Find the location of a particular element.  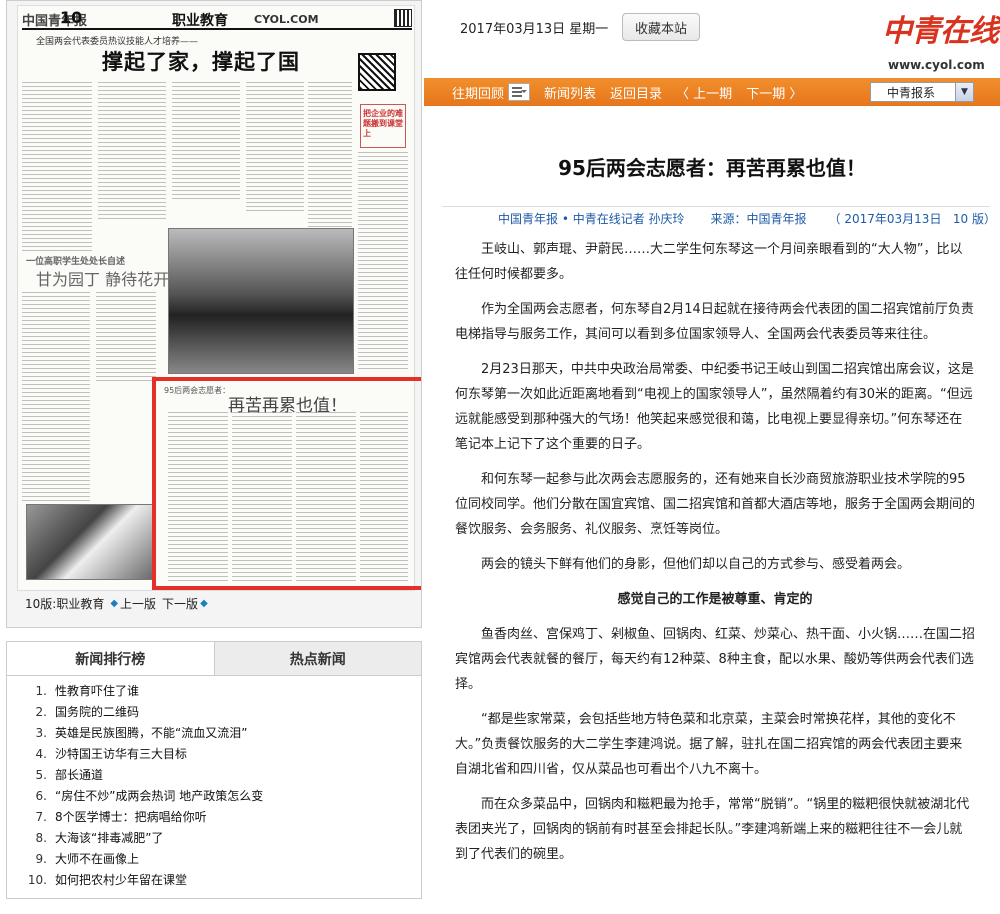

rank-list-item: 2. 国务院的二维码 is located at coordinates (224, 711).